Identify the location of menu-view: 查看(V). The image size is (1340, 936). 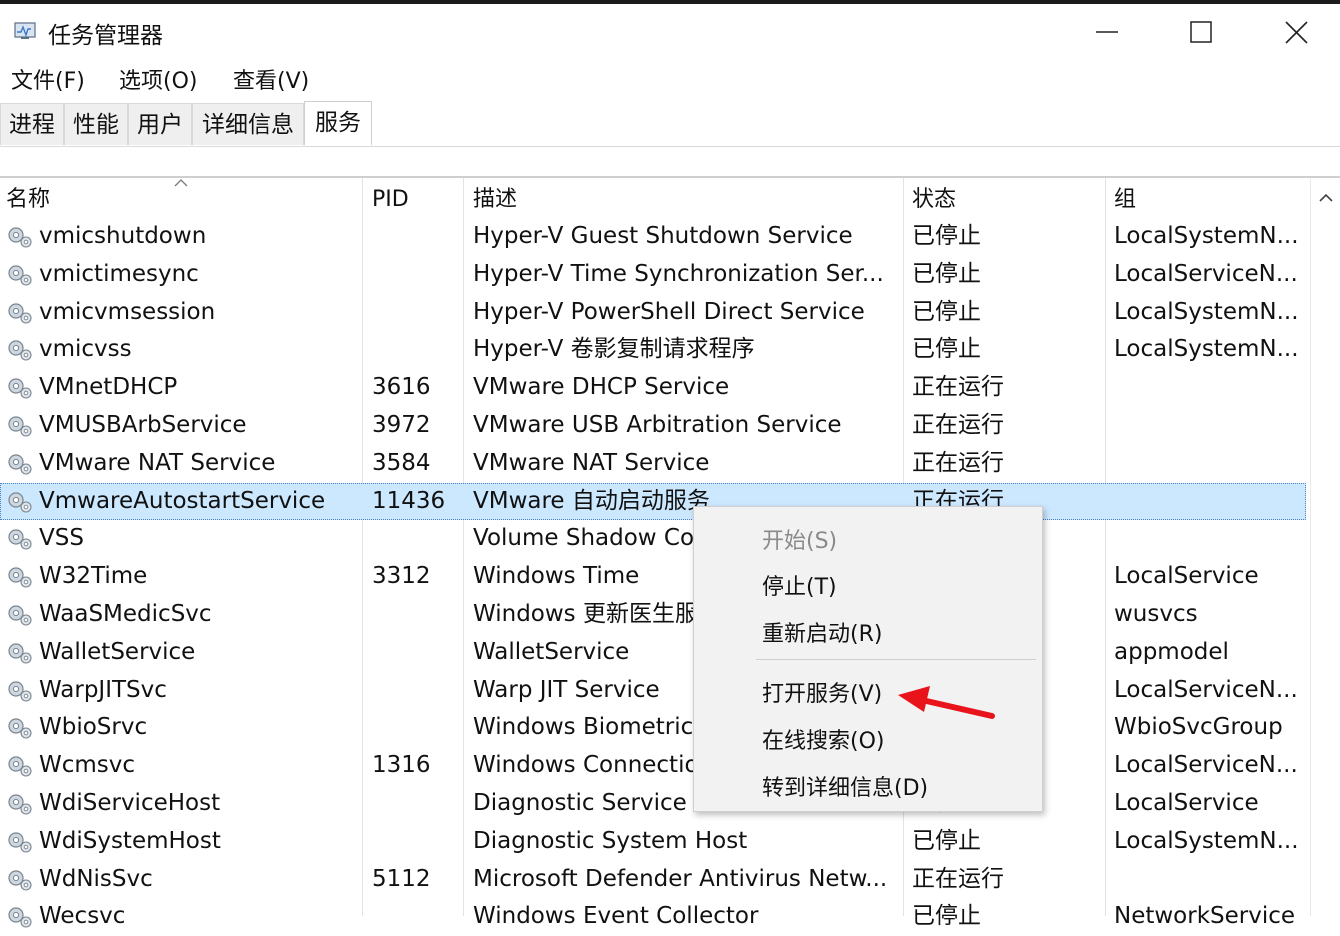
(271, 79).